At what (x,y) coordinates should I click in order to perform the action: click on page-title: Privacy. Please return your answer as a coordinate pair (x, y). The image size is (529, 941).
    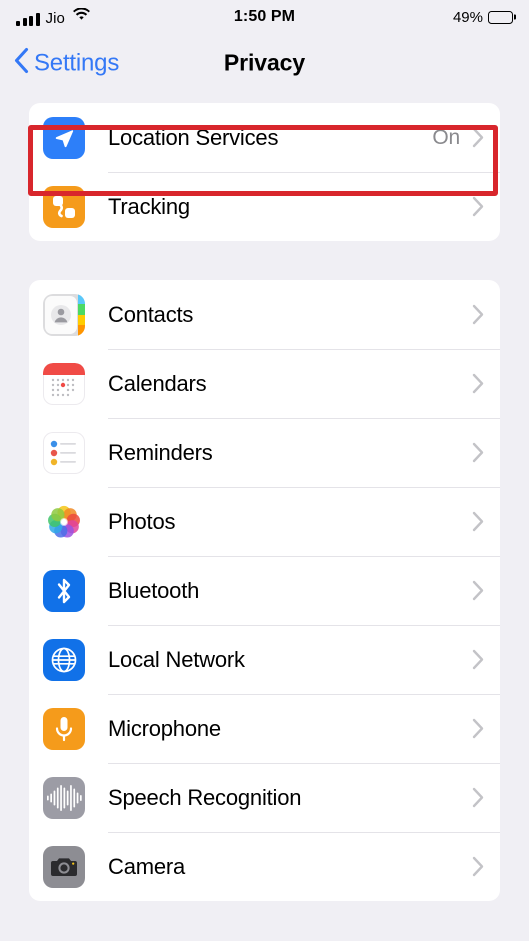
    Looking at the image, I should click on (264, 62).